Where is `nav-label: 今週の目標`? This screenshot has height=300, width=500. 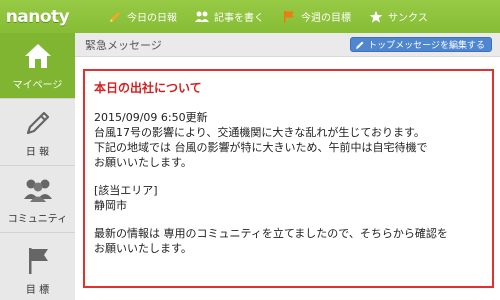 nav-label: 今週の目標 is located at coordinates (326, 18).